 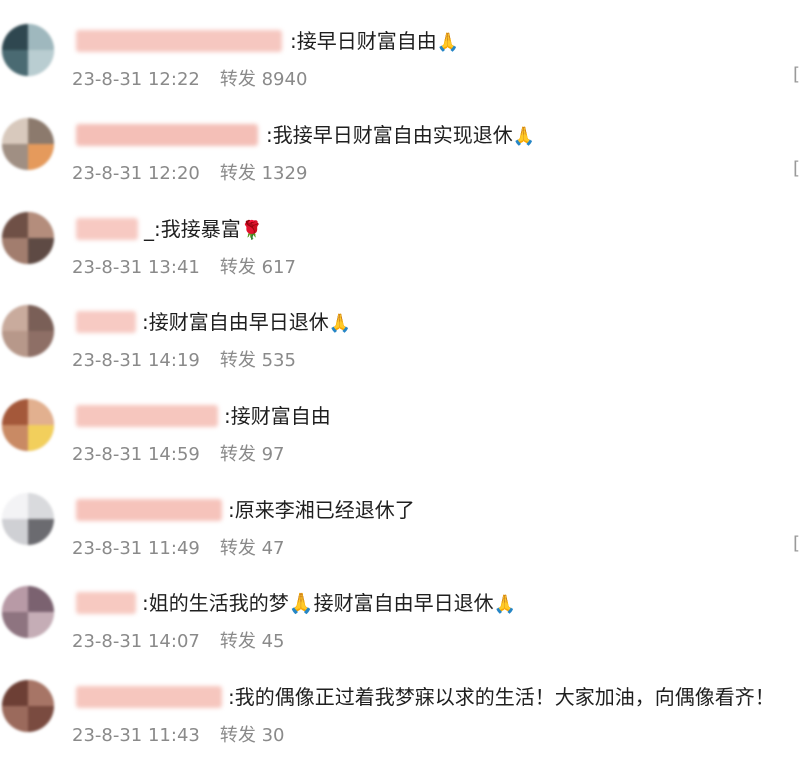 I want to click on comment-item: :接财富自由 23-8-31 14:59 转发 97, so click(x=402, y=445).